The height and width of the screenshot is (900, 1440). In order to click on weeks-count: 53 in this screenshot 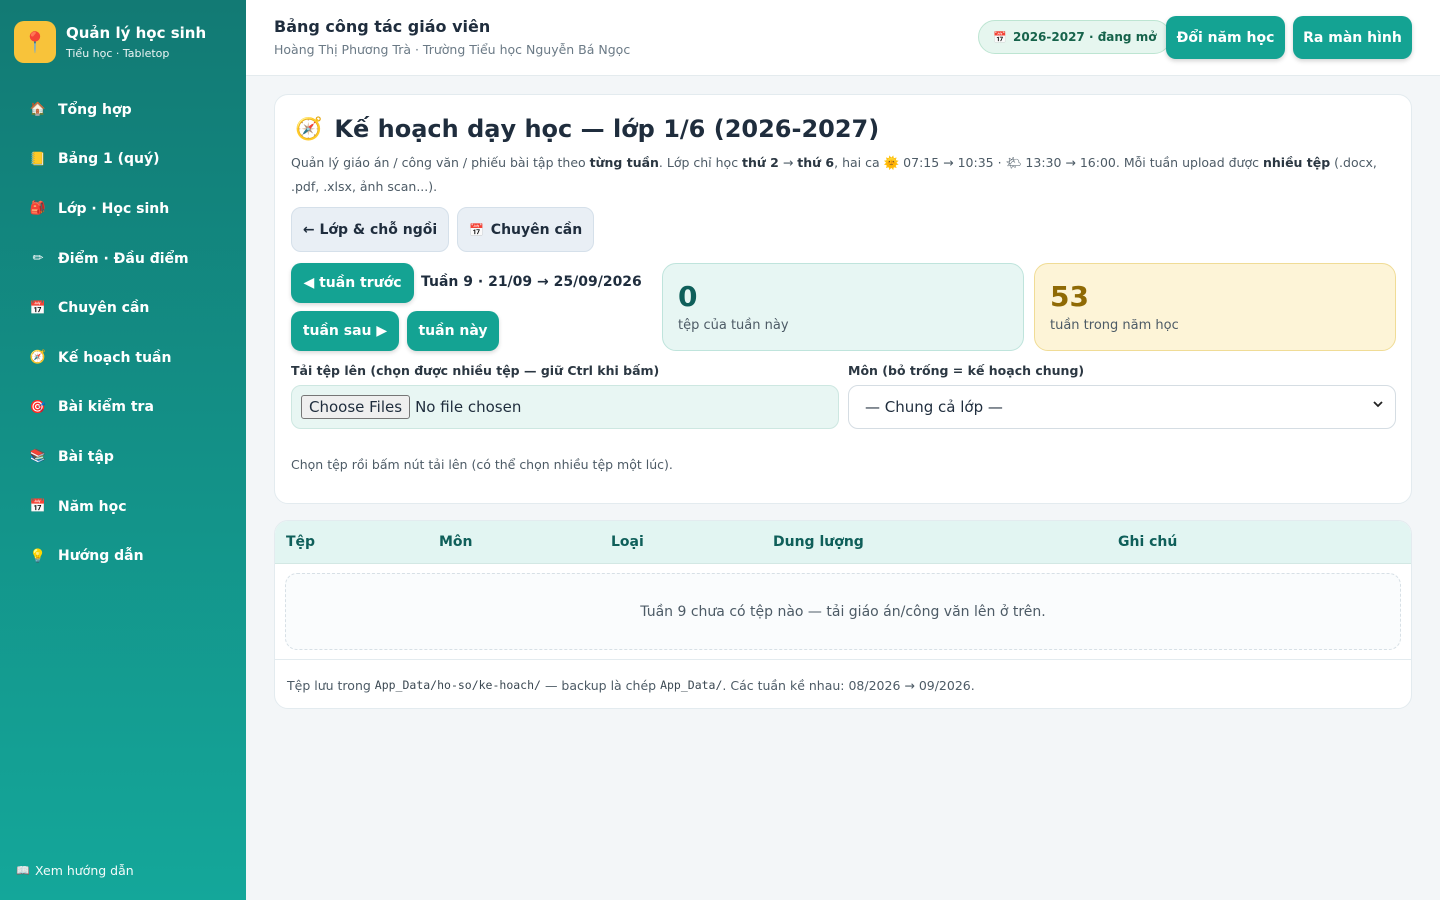, I will do `click(1069, 296)`.